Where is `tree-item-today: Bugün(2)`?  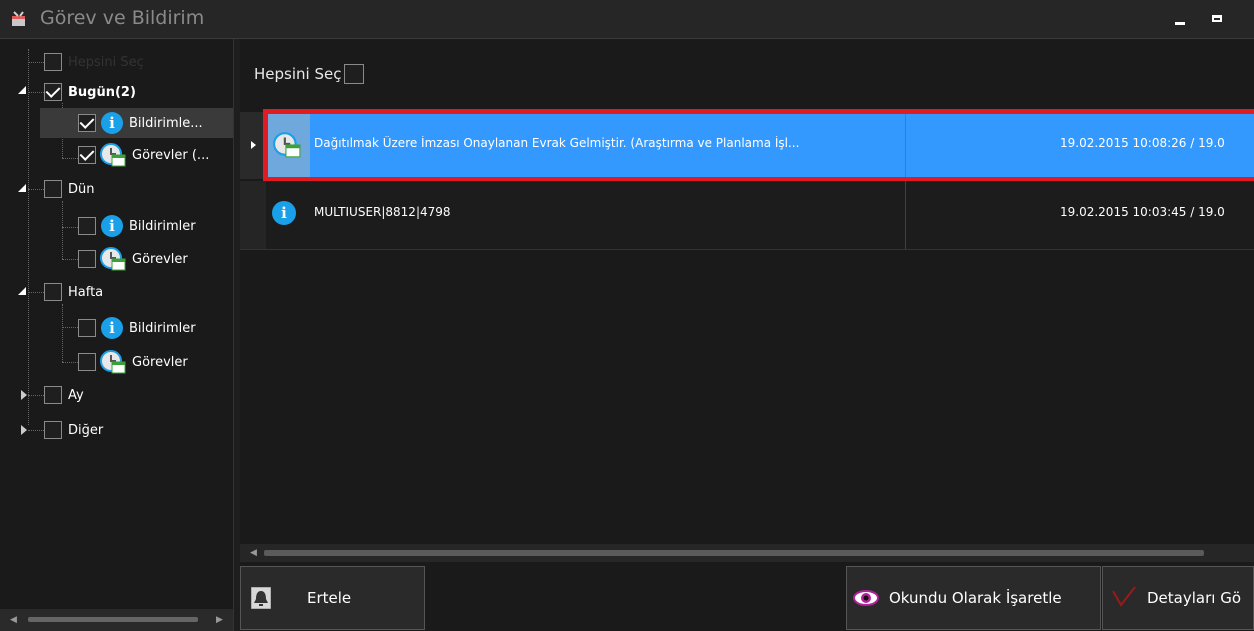 tree-item-today: Bugün(2) is located at coordinates (90, 92).